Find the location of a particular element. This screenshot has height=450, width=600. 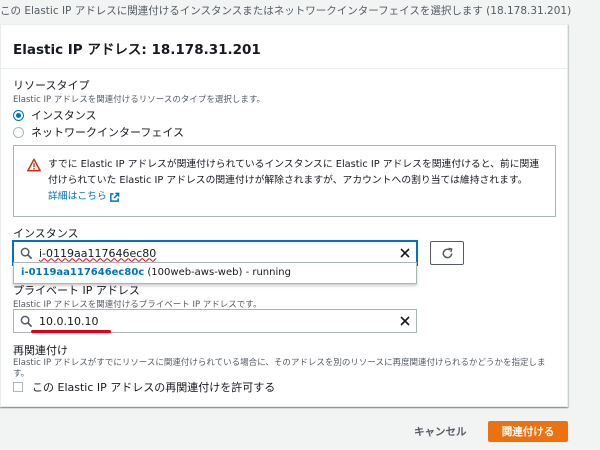

radio-network-interface-label: ネットワークインターフェイス is located at coordinates (108, 132).